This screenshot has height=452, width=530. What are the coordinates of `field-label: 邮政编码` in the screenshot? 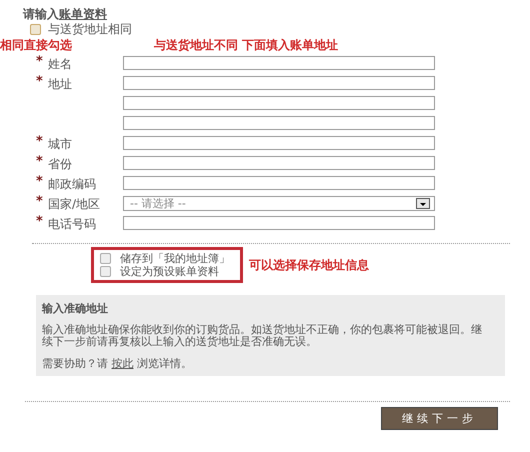 It's located at (72, 184).